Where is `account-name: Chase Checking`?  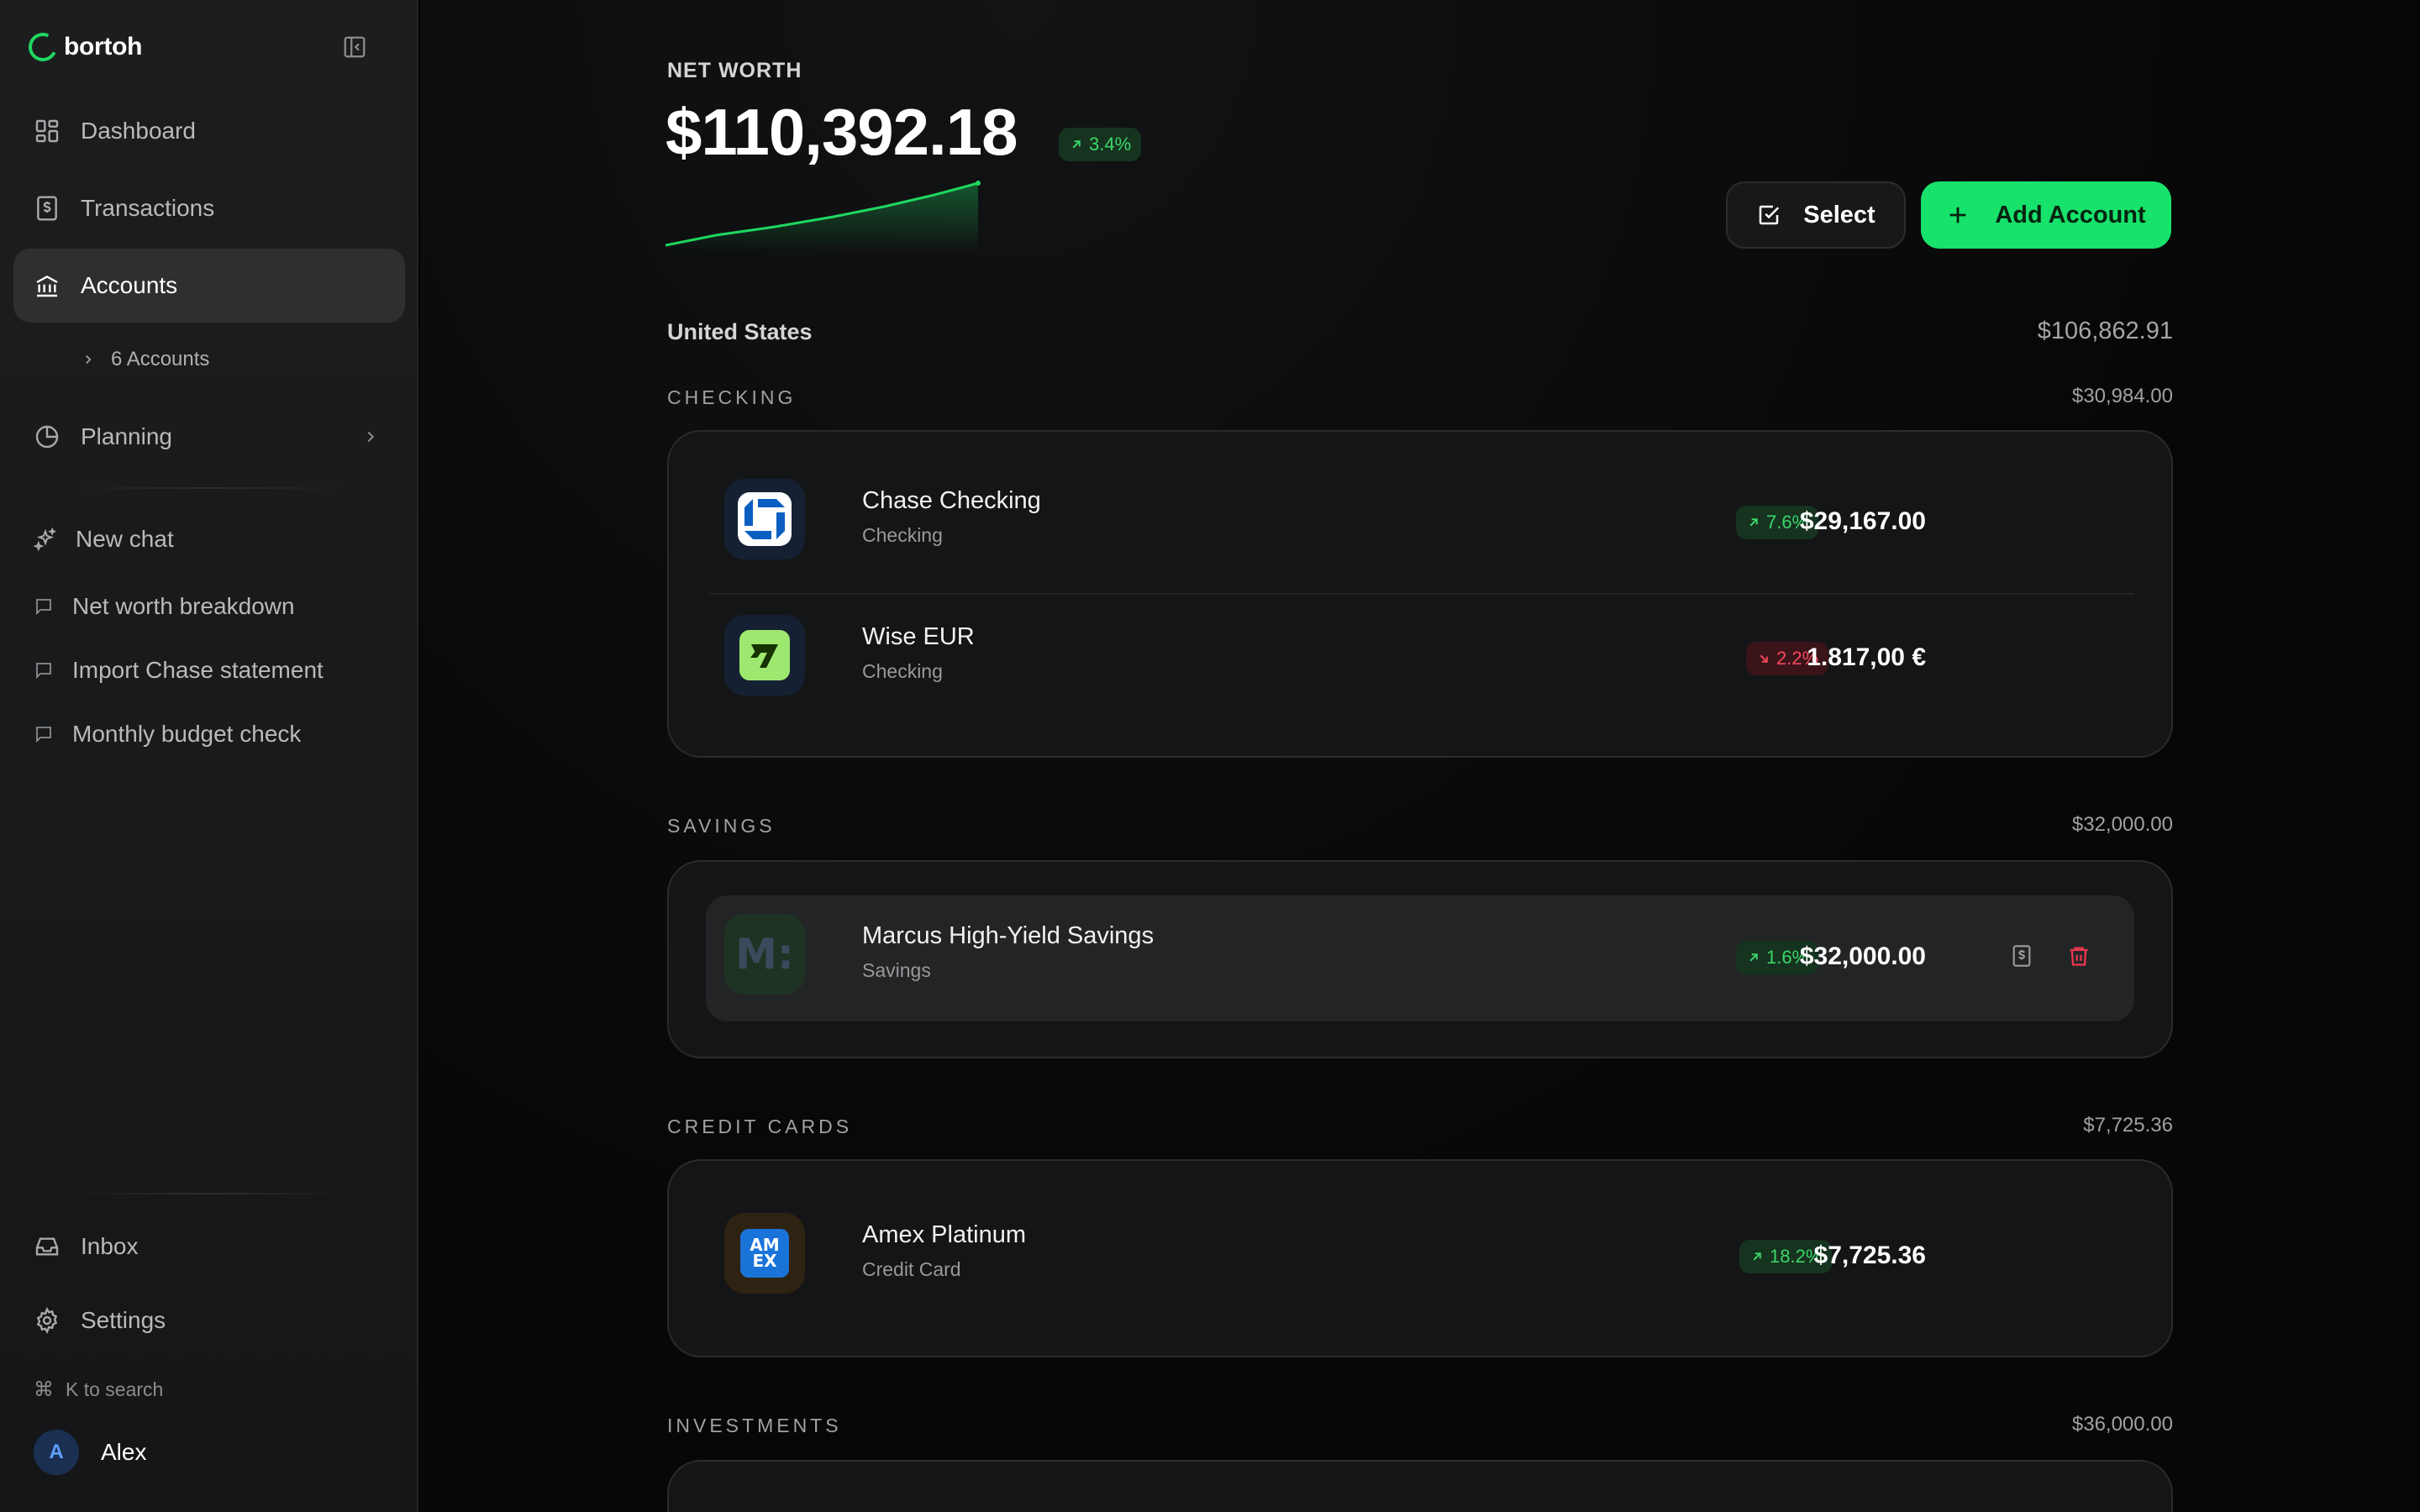
account-name: Chase Checking is located at coordinates (952, 500).